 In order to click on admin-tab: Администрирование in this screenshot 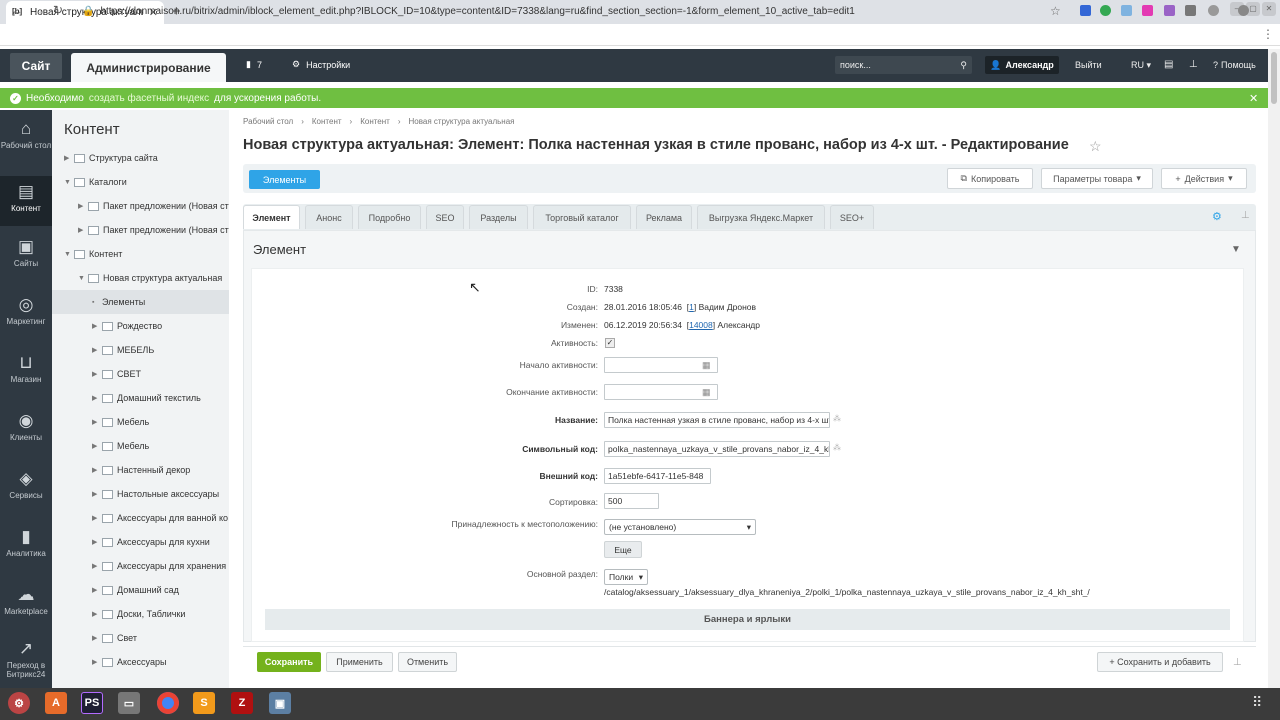, I will do `click(148, 67)`.